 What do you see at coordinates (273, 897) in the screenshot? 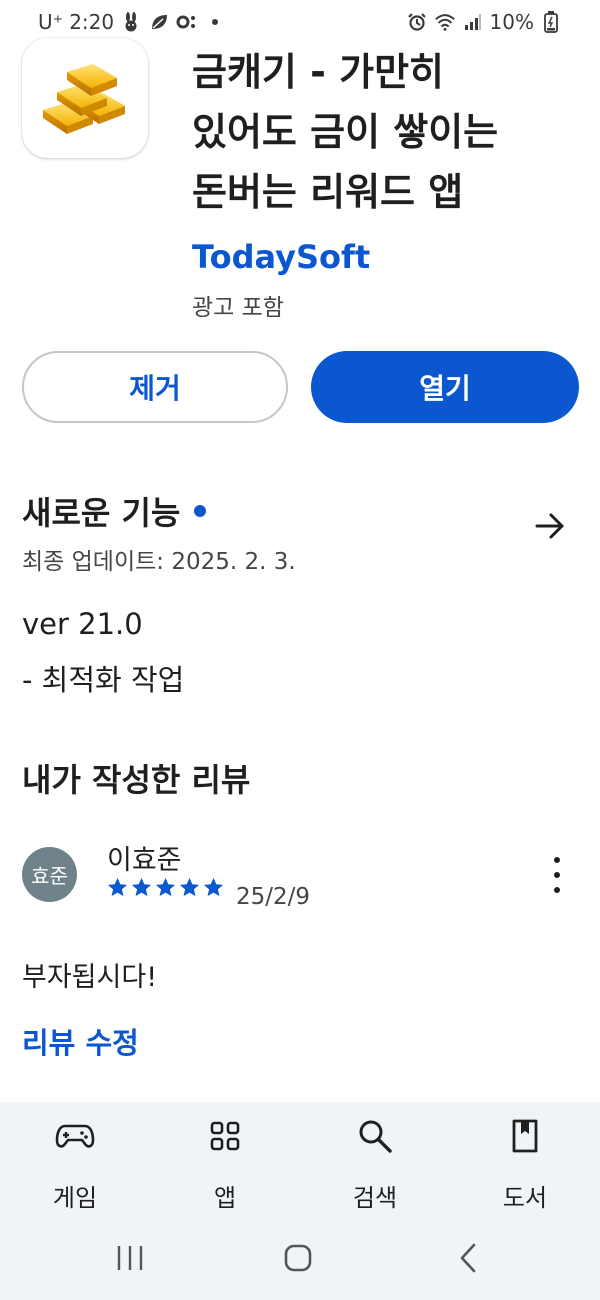
I see `review-date: 25/2/9` at bounding box center [273, 897].